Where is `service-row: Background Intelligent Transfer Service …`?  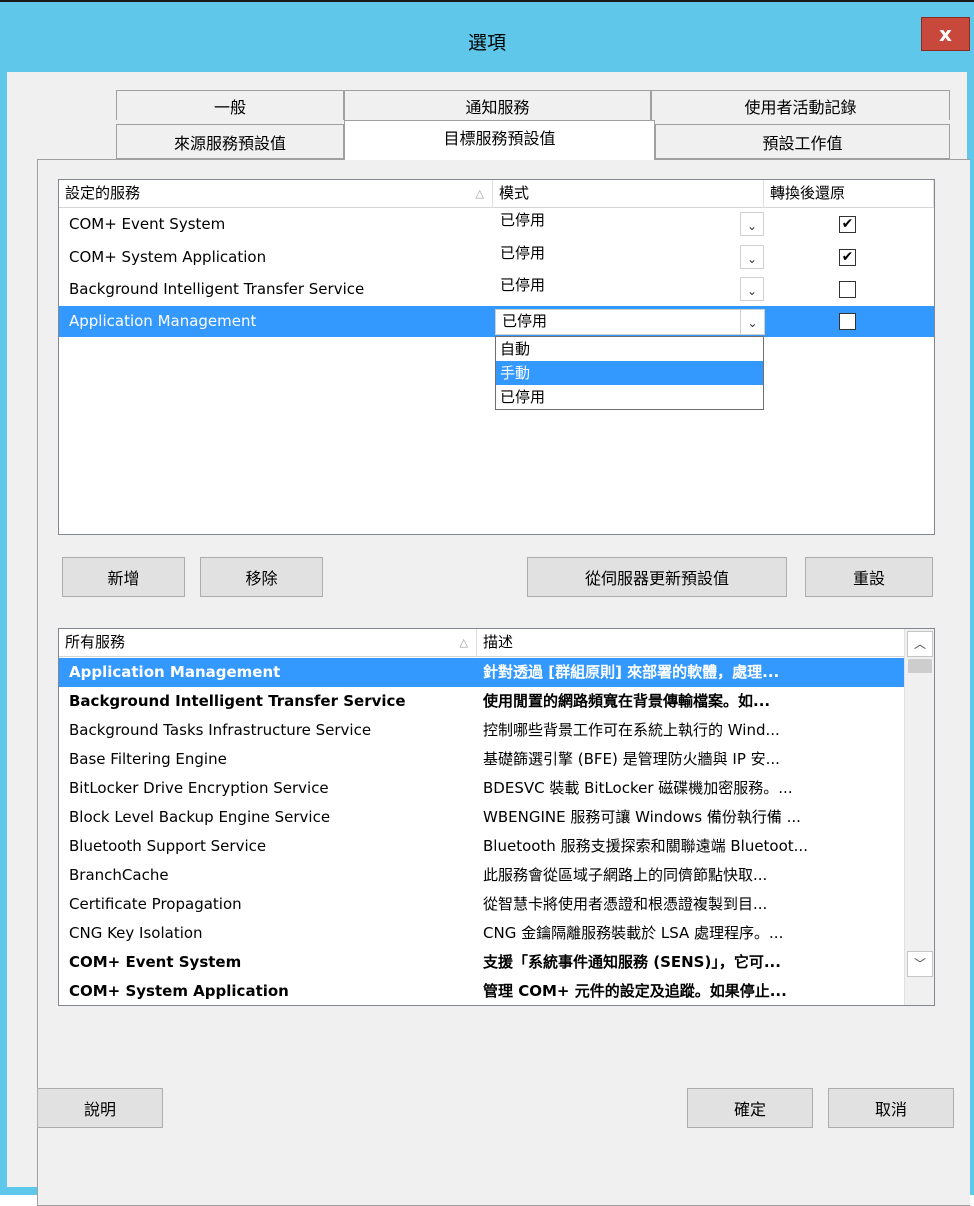
service-row: Background Intelligent Transfer Service … is located at coordinates (482, 701).